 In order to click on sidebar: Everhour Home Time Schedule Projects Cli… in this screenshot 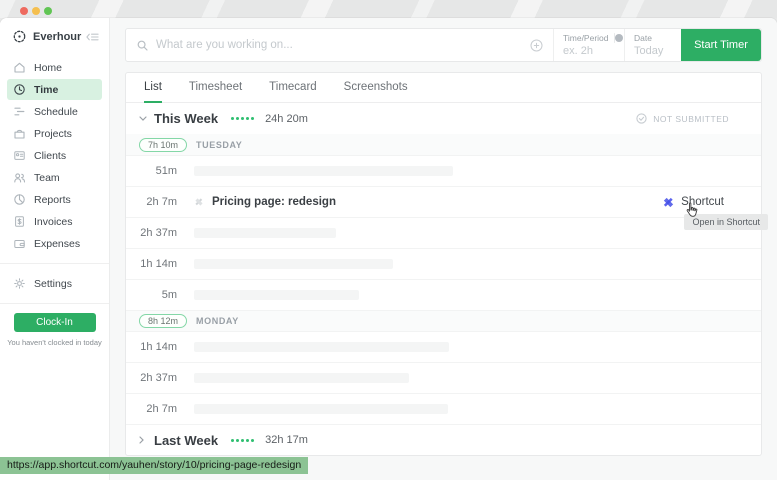, I will do `click(55, 249)`.